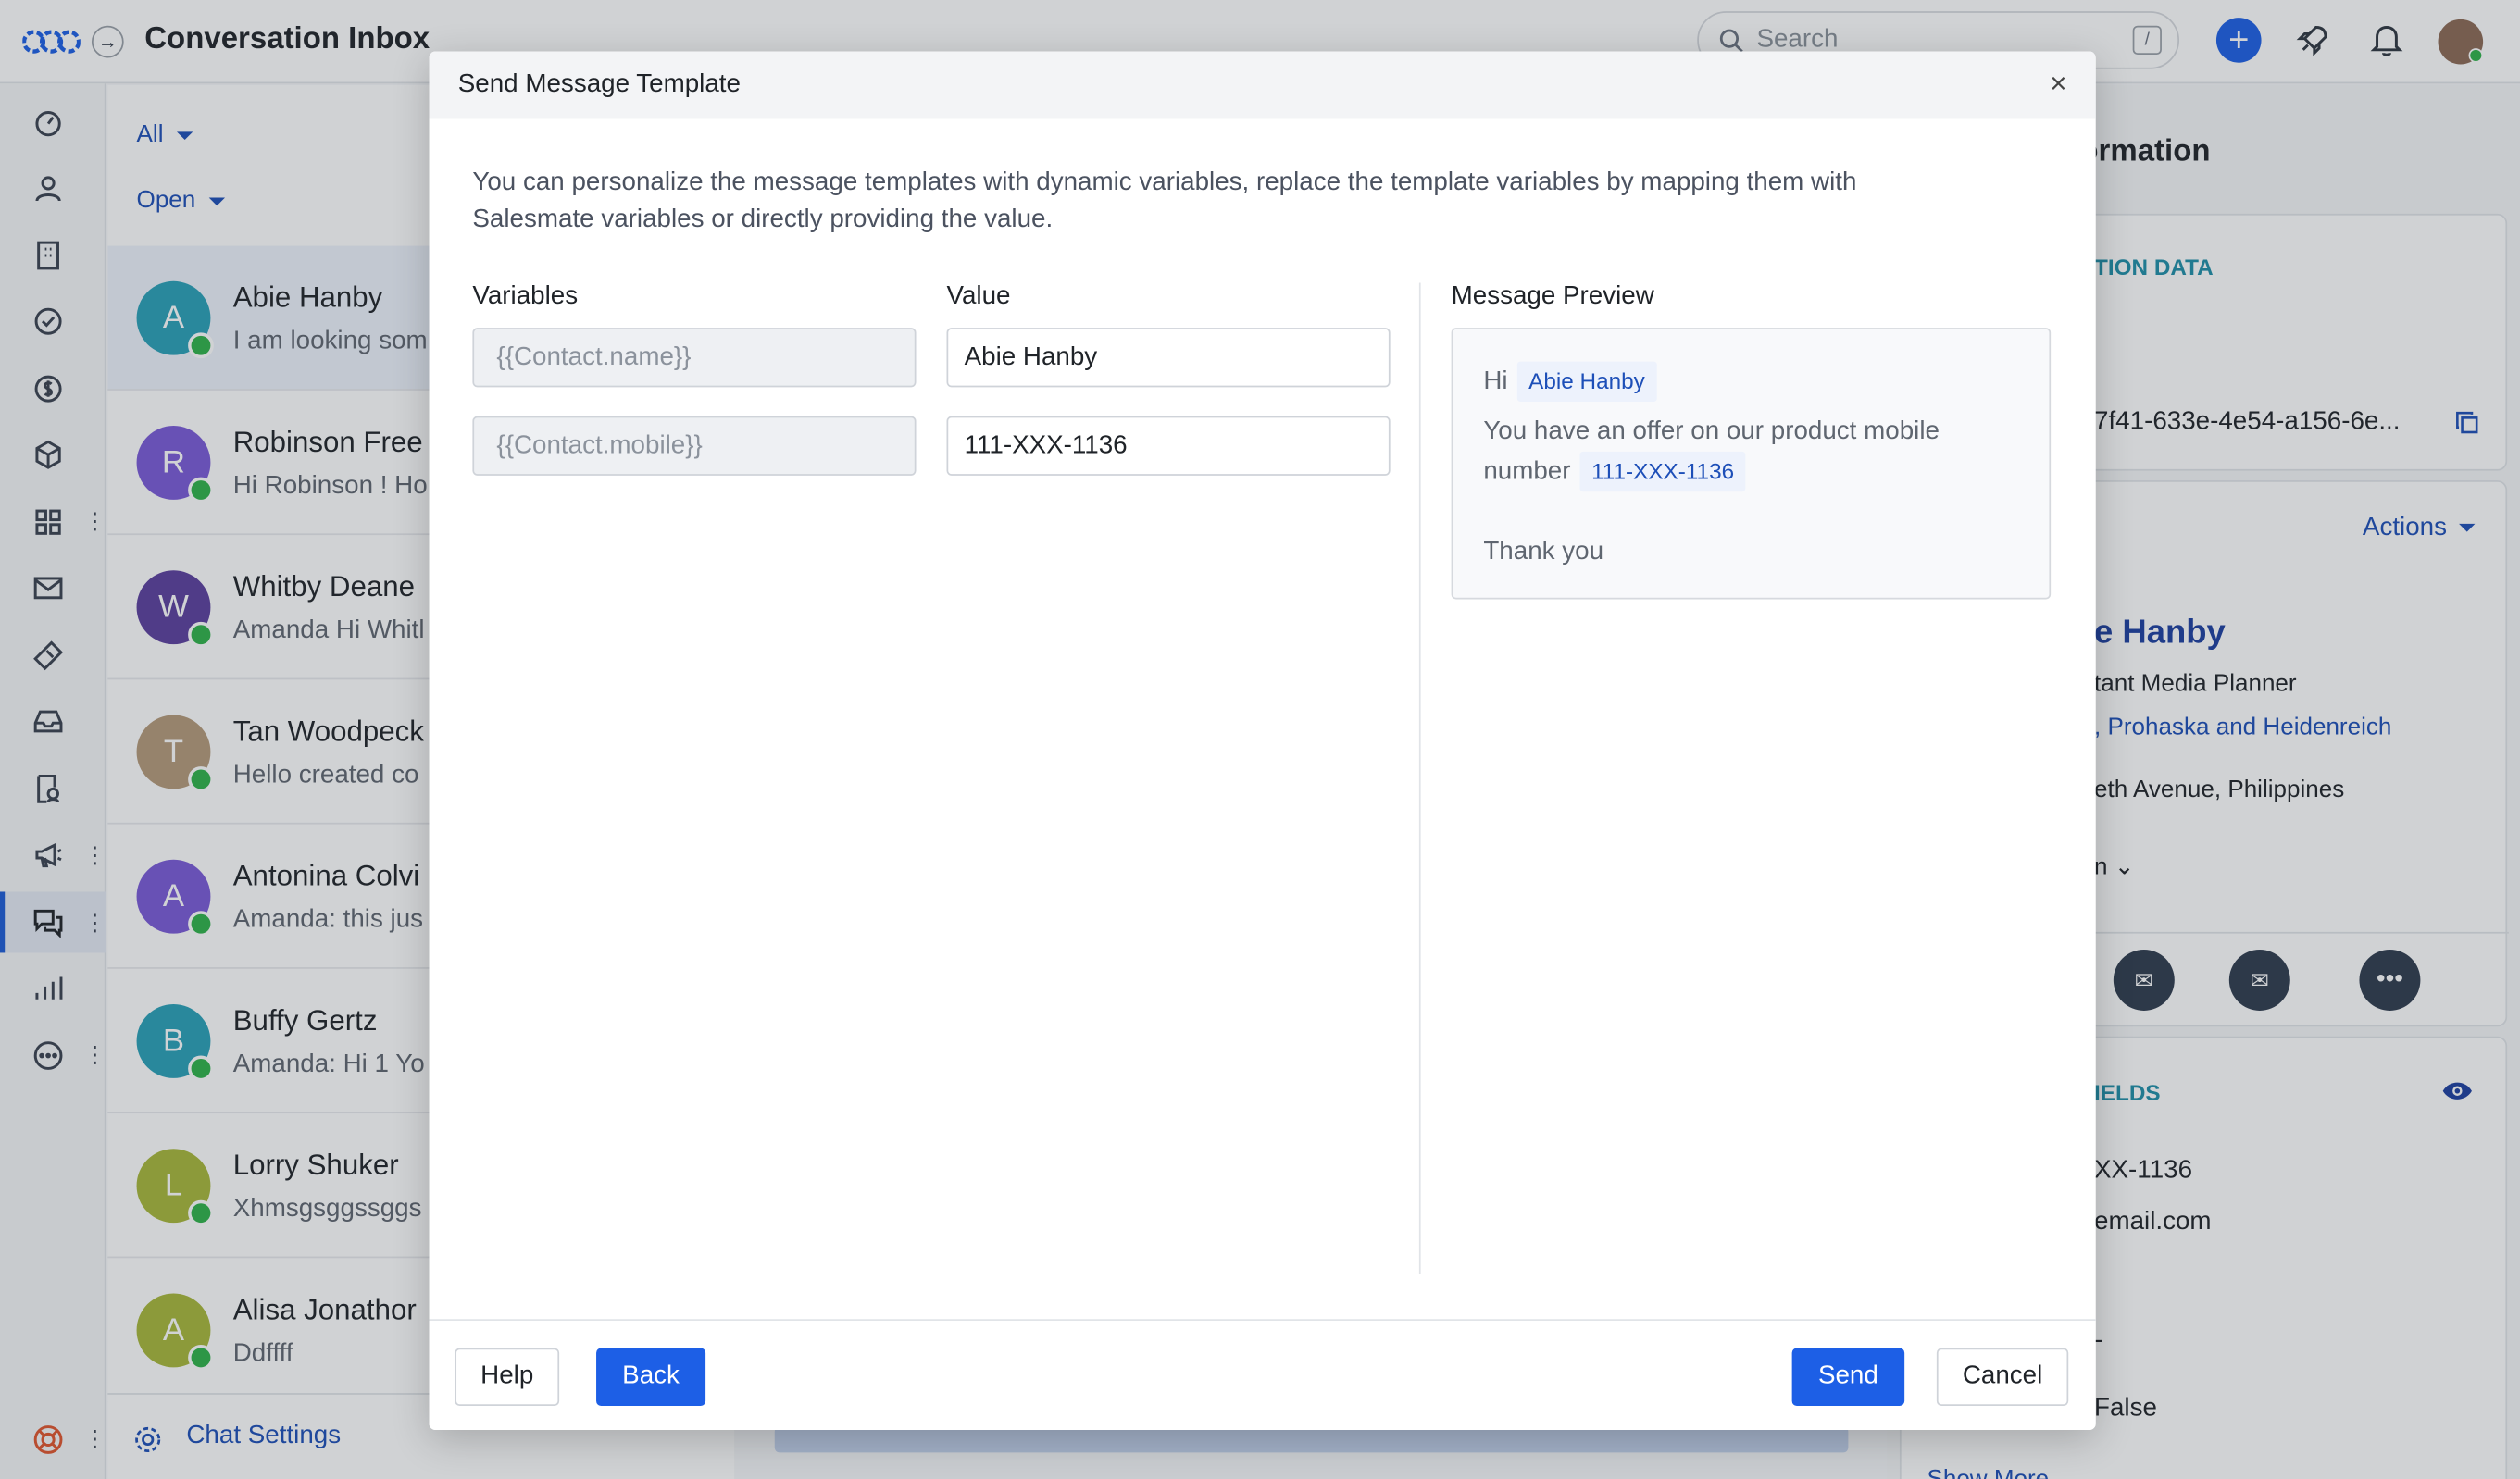 The height and width of the screenshot is (1479, 2520). Describe the element at coordinates (2058, 84) in the screenshot. I see `close-icon: ×` at that location.